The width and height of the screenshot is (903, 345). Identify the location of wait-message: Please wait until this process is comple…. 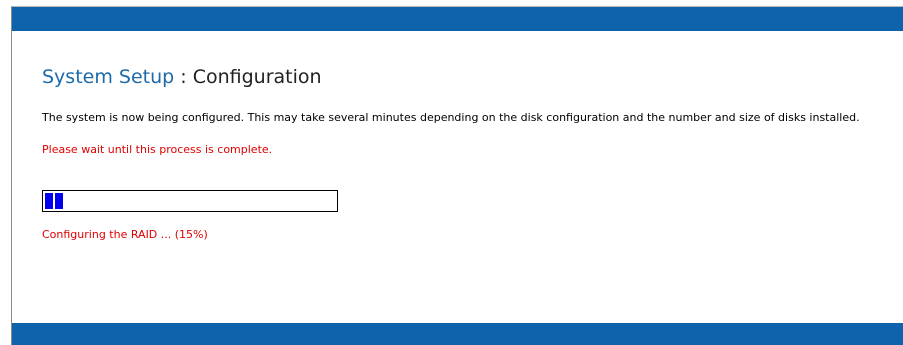
(157, 149).